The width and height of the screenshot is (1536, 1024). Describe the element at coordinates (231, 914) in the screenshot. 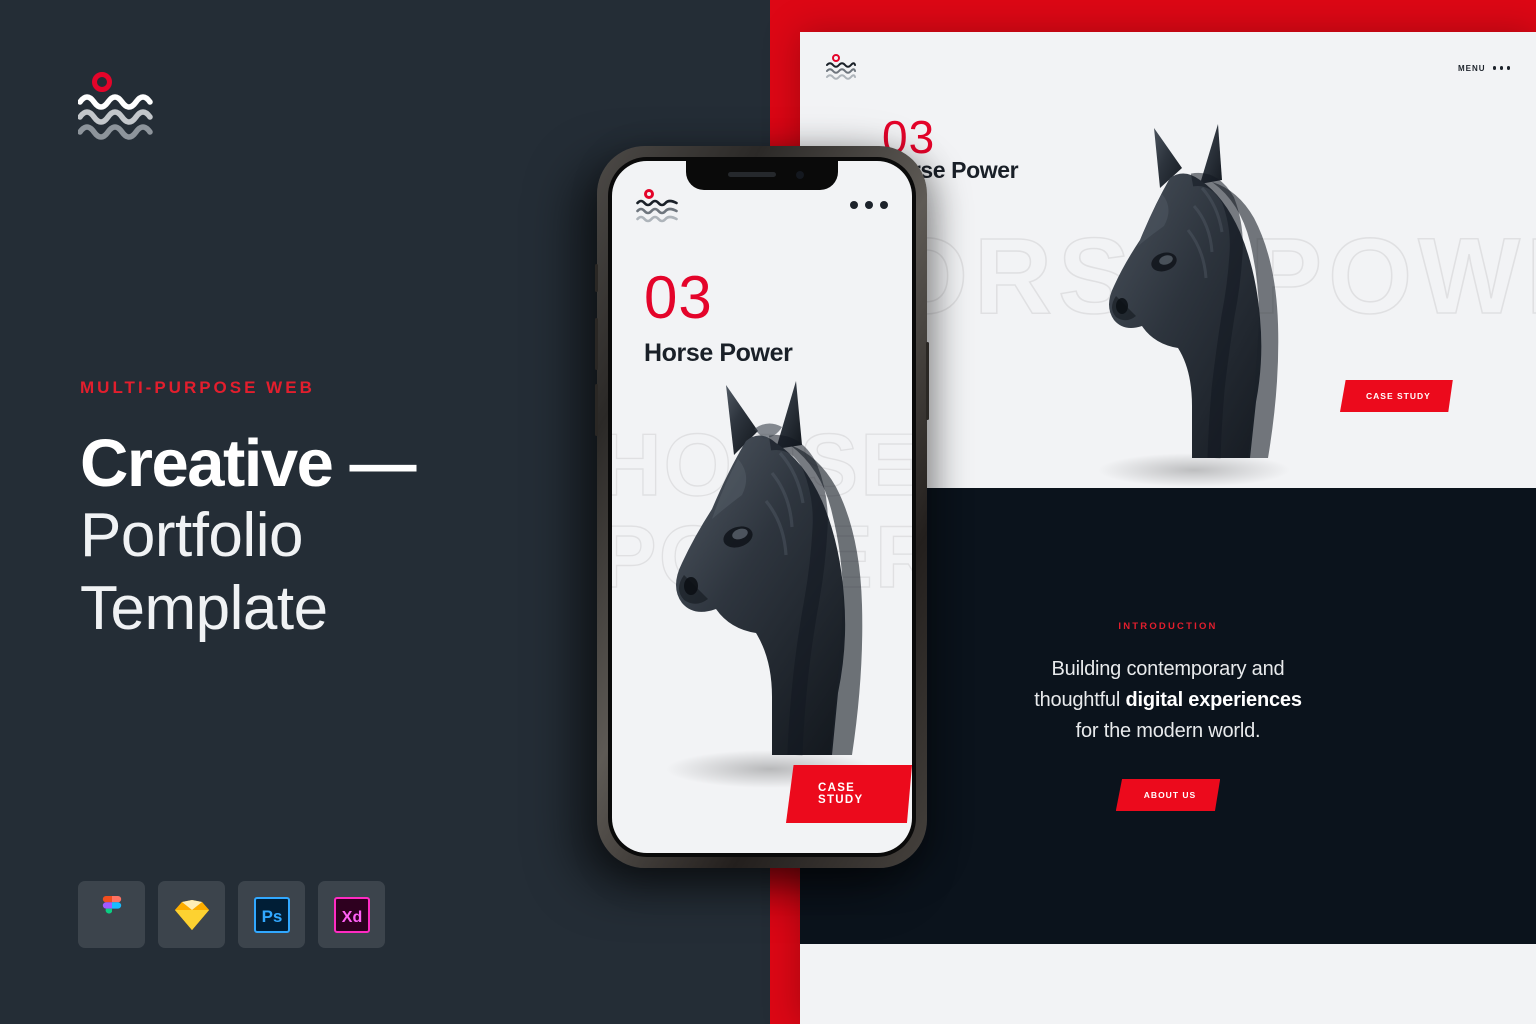

I see `app-format-icons: Ps Xd` at that location.